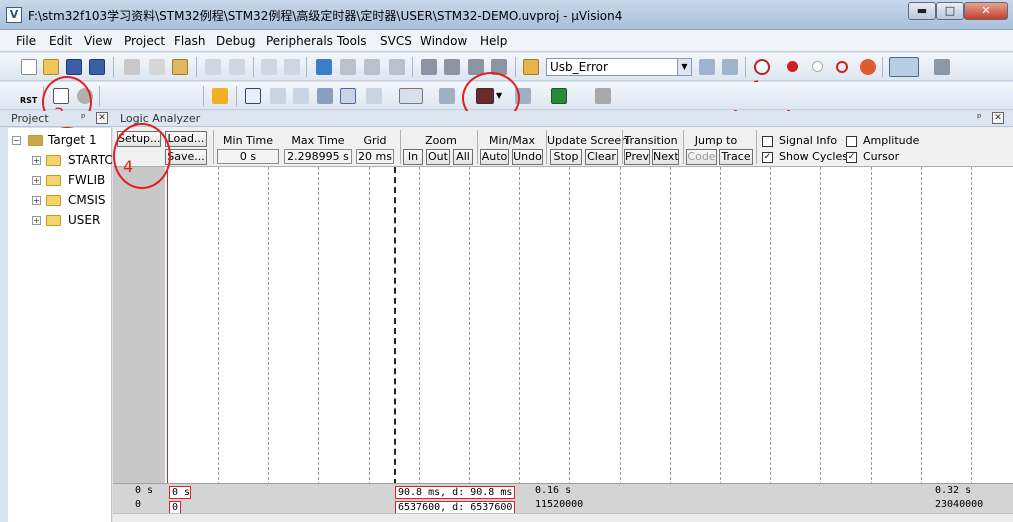 Image resolution: width=1013 pixels, height=522 pixels. I want to click on copy-icon, so click(157, 67).